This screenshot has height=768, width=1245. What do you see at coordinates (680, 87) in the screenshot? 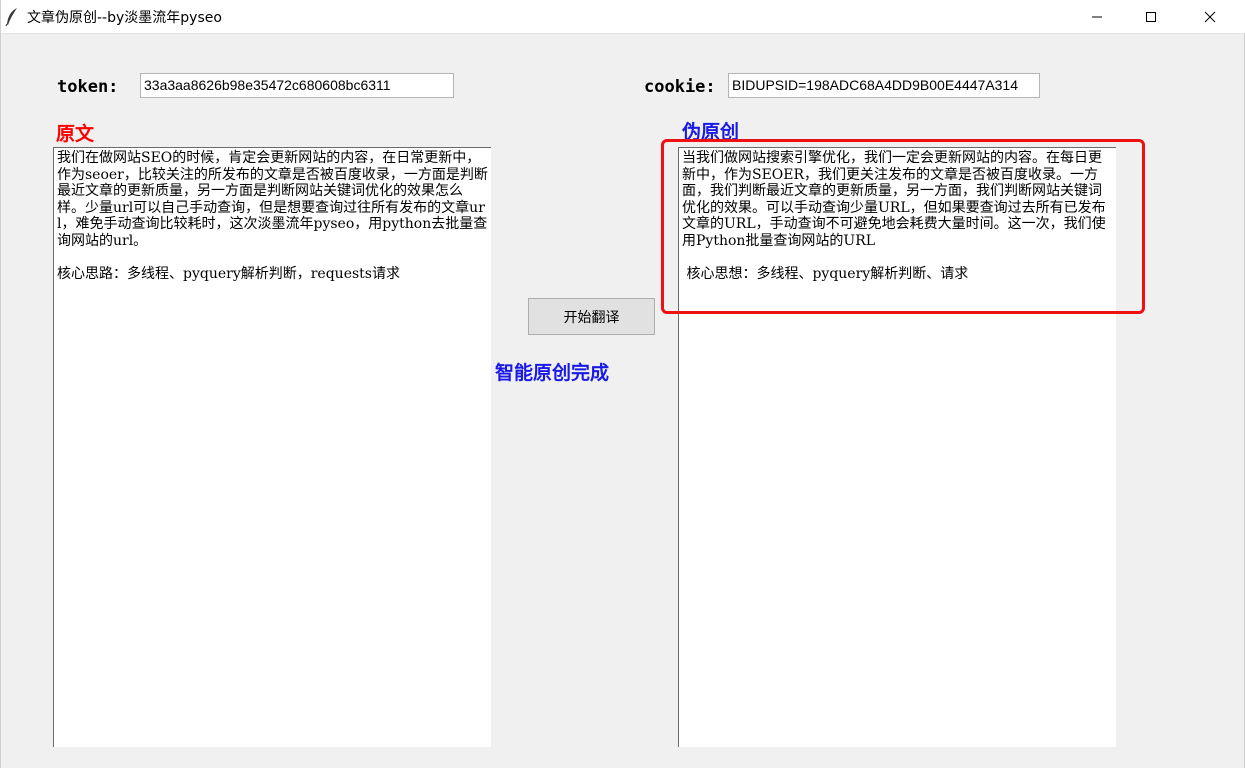
I see `cookie-label: cookie:` at bounding box center [680, 87].